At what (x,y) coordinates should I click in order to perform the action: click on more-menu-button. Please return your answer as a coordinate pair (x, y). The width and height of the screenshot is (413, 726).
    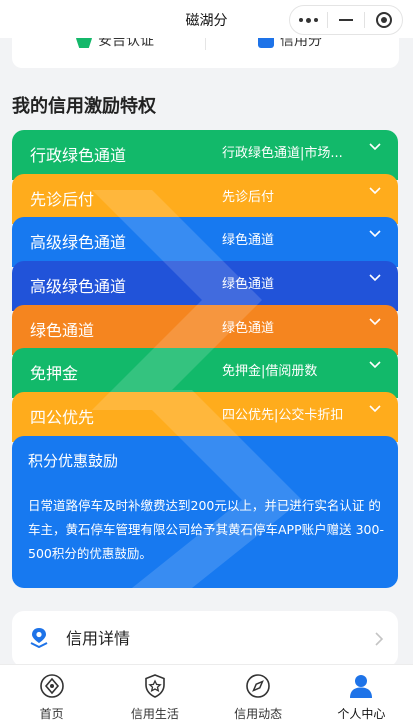
    Looking at the image, I should click on (308, 20).